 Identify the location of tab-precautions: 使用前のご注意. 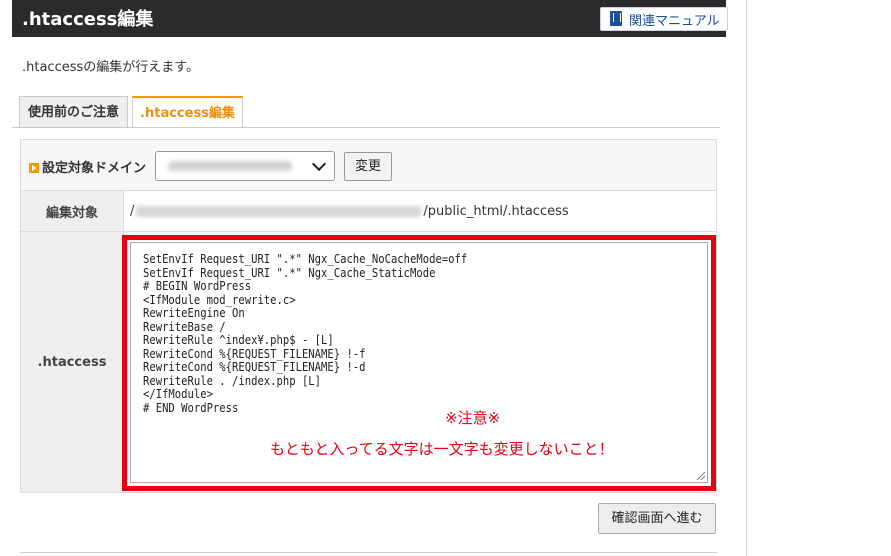
(73, 111).